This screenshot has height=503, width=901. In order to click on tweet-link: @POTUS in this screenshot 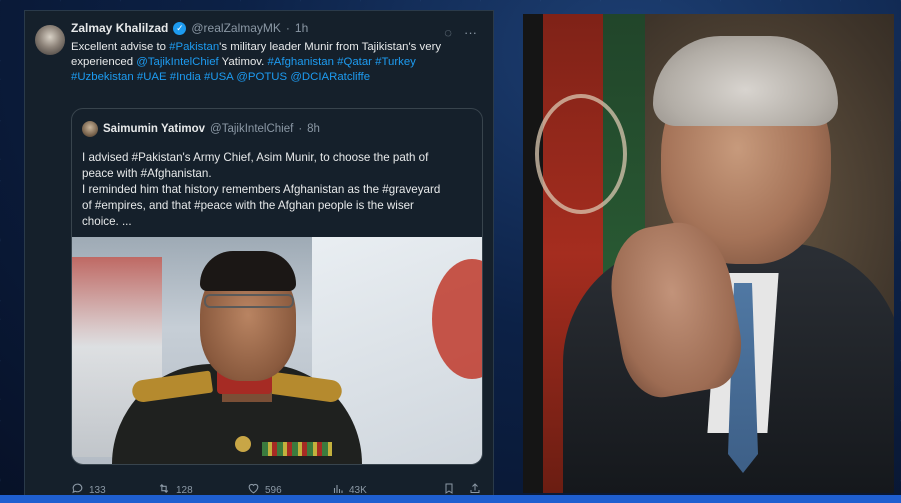, I will do `click(261, 77)`.